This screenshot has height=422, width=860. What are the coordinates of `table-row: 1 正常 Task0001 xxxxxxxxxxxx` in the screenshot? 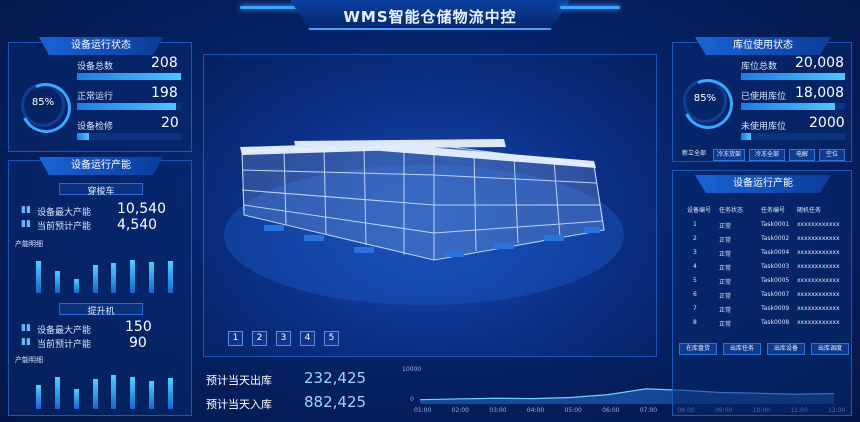 It's located at (764, 228).